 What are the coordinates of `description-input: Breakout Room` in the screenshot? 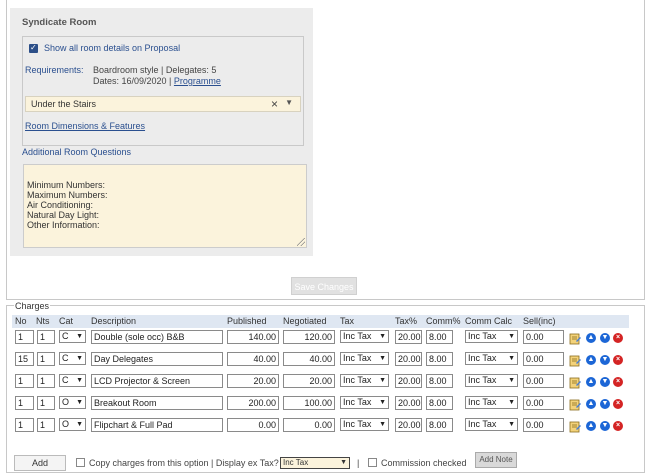 It's located at (157, 403).